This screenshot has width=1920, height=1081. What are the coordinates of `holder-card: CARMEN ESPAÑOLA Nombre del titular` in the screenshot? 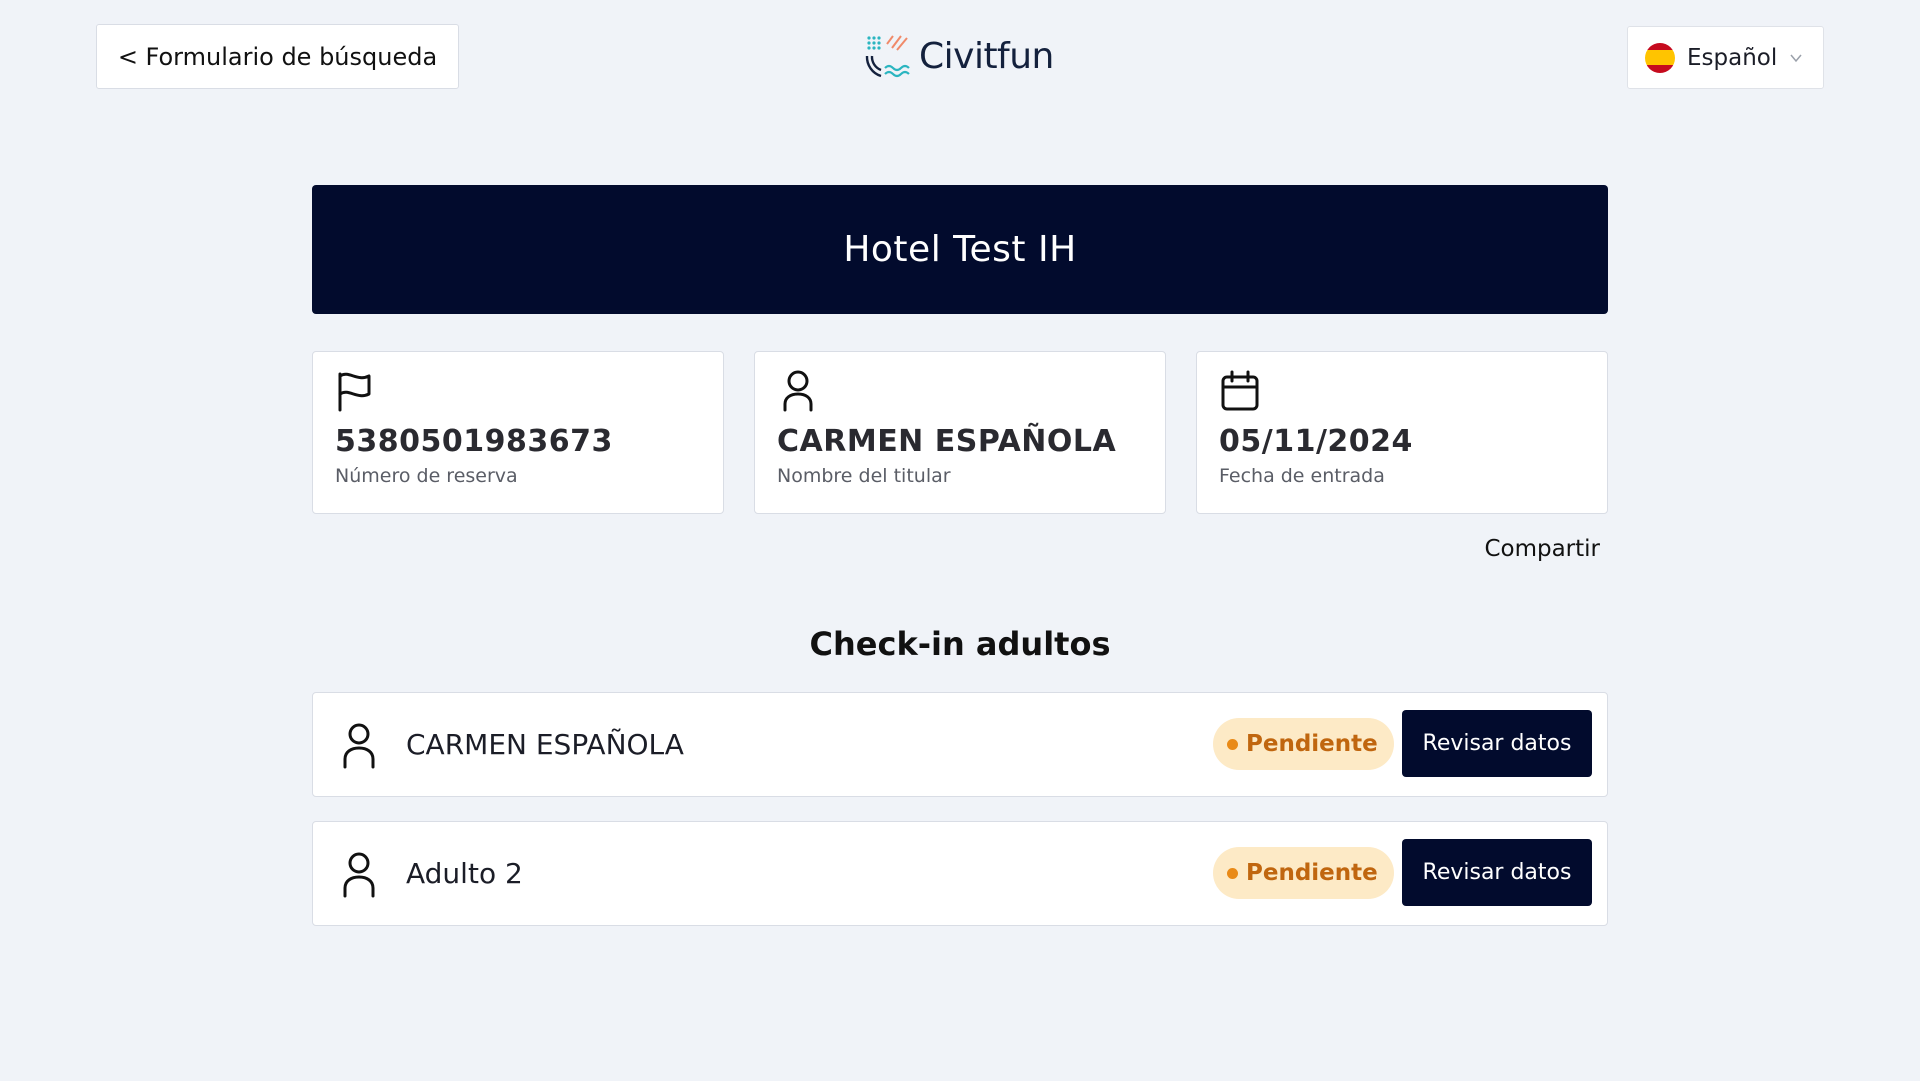 It's located at (960, 432).